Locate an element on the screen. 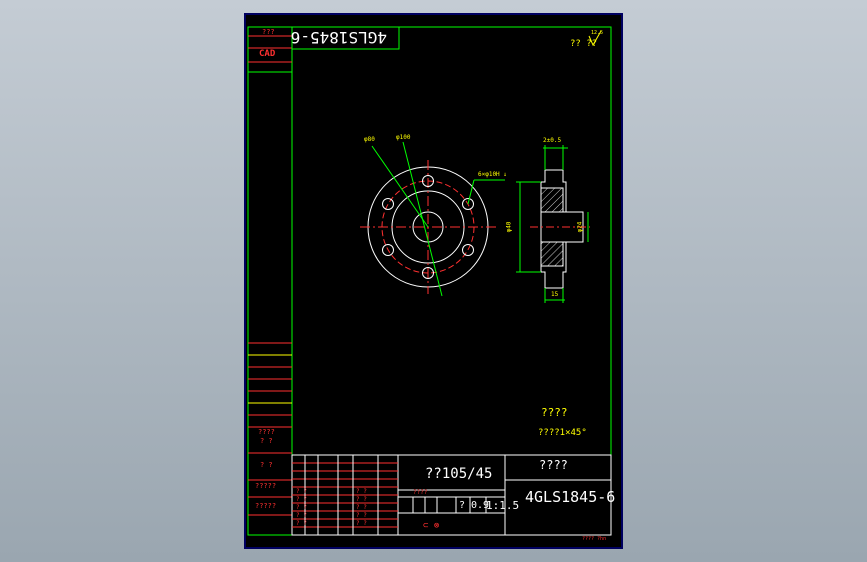  dim-pcd-label: φ80 is located at coordinates (369, 139).